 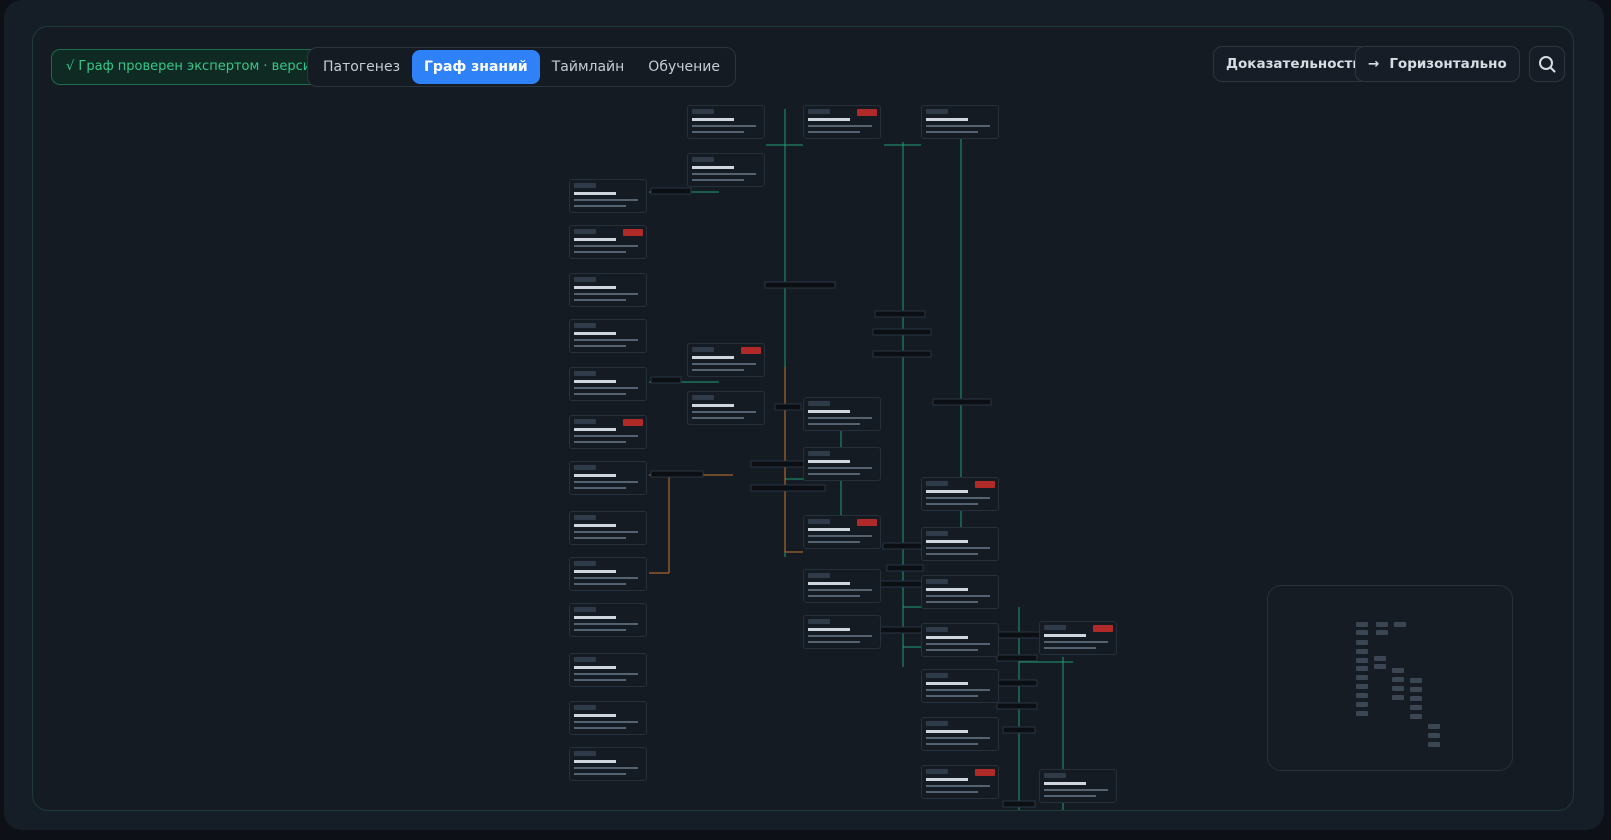 I want to click on search-icon, so click(x=1547, y=64).